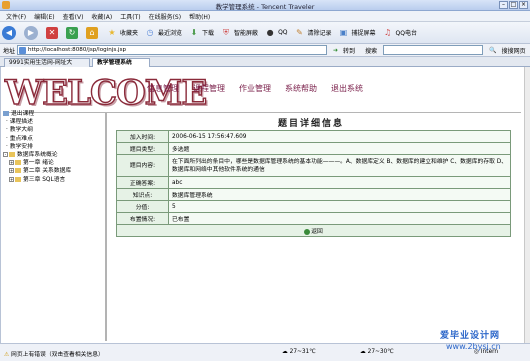 This screenshot has width=530, height=361. Describe the element at coordinates (527, 205) in the screenshot. I see `vertical-scrollbar` at that location.